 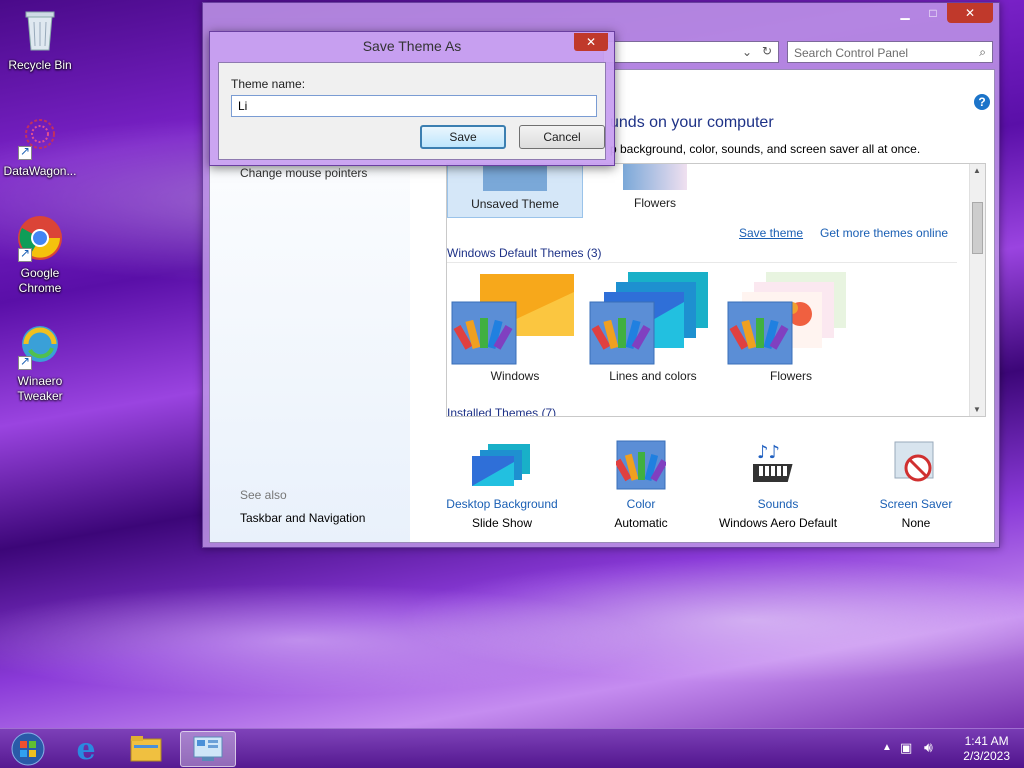 I want to click on taskbar-internet-explorer: e, so click(x=86, y=749).